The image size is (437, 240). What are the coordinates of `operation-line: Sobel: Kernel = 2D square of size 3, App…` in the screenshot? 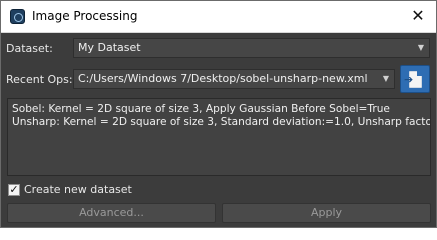 It's located at (201, 109).